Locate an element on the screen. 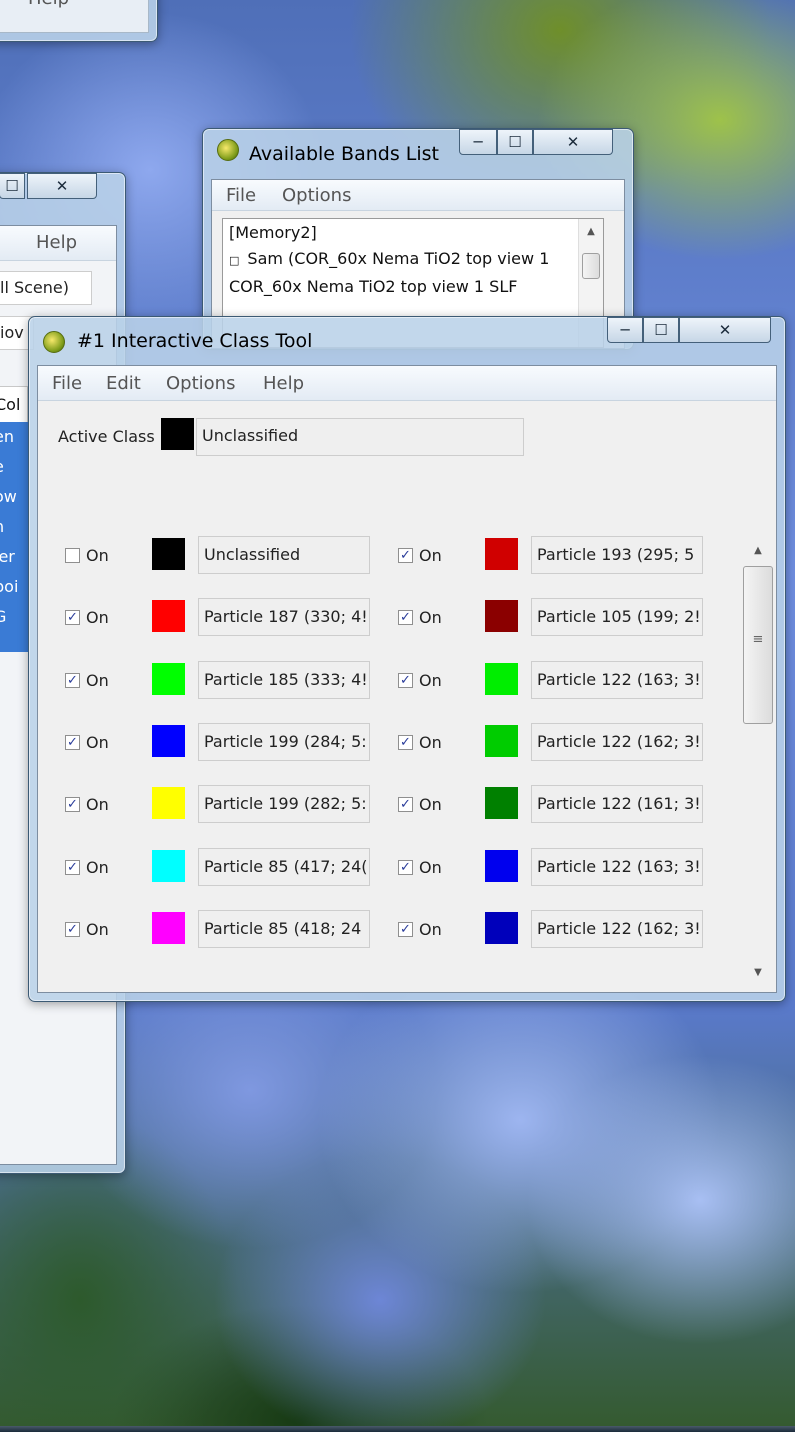 The height and width of the screenshot is (1432, 795). active-class-swatch is located at coordinates (177, 434).